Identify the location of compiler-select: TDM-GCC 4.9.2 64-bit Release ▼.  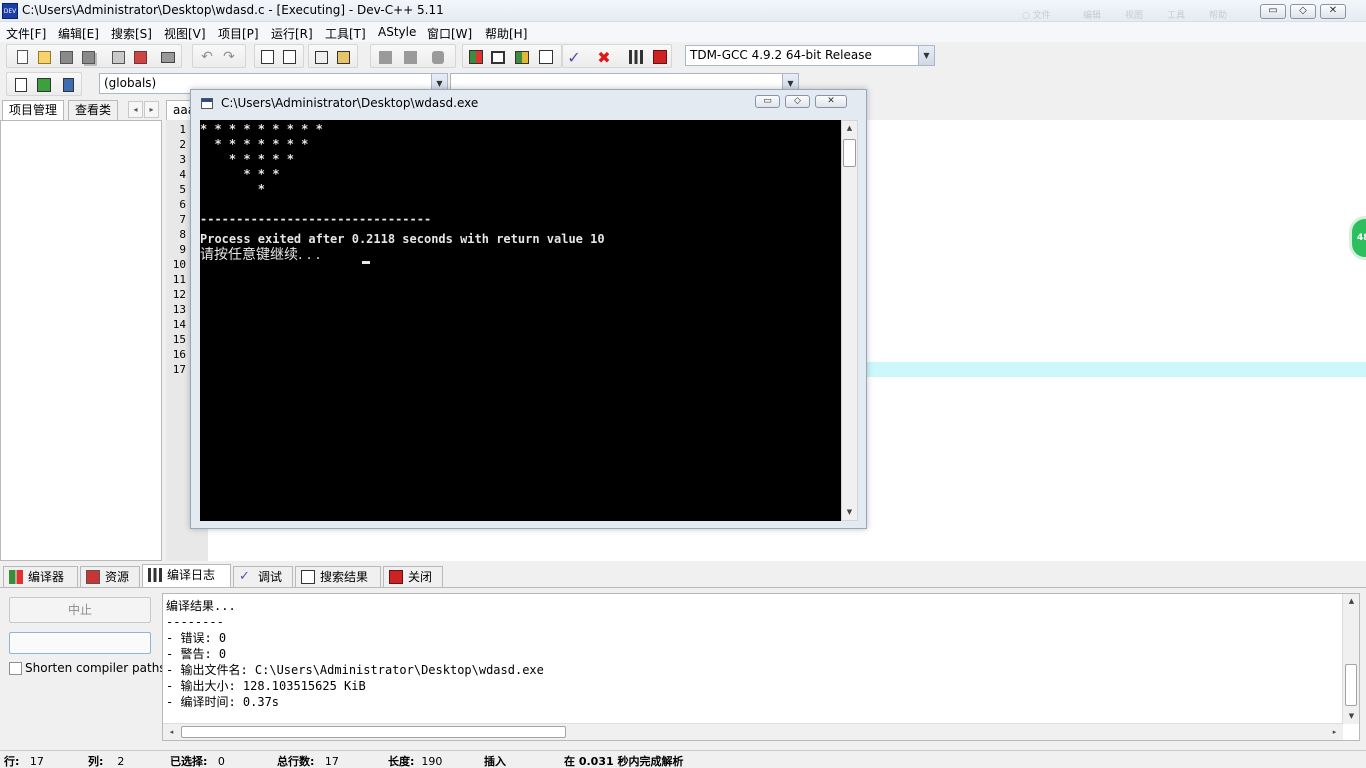
(810, 55).